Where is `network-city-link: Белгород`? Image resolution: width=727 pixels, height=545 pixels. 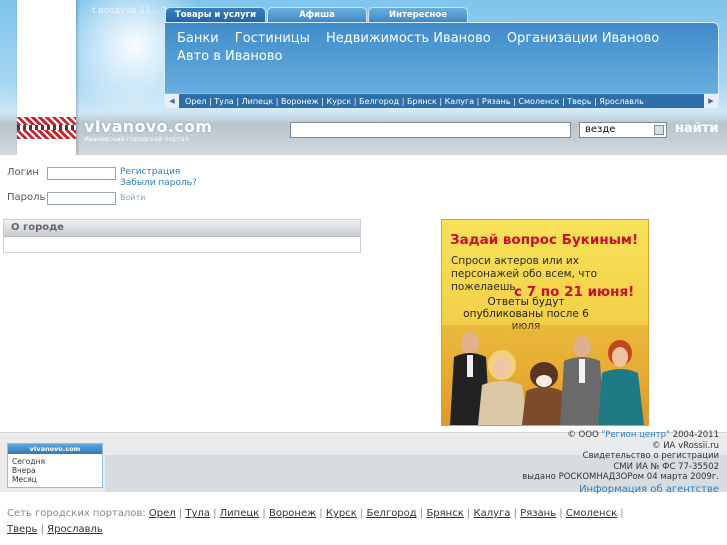
network-city-link: Белгород is located at coordinates (392, 513).